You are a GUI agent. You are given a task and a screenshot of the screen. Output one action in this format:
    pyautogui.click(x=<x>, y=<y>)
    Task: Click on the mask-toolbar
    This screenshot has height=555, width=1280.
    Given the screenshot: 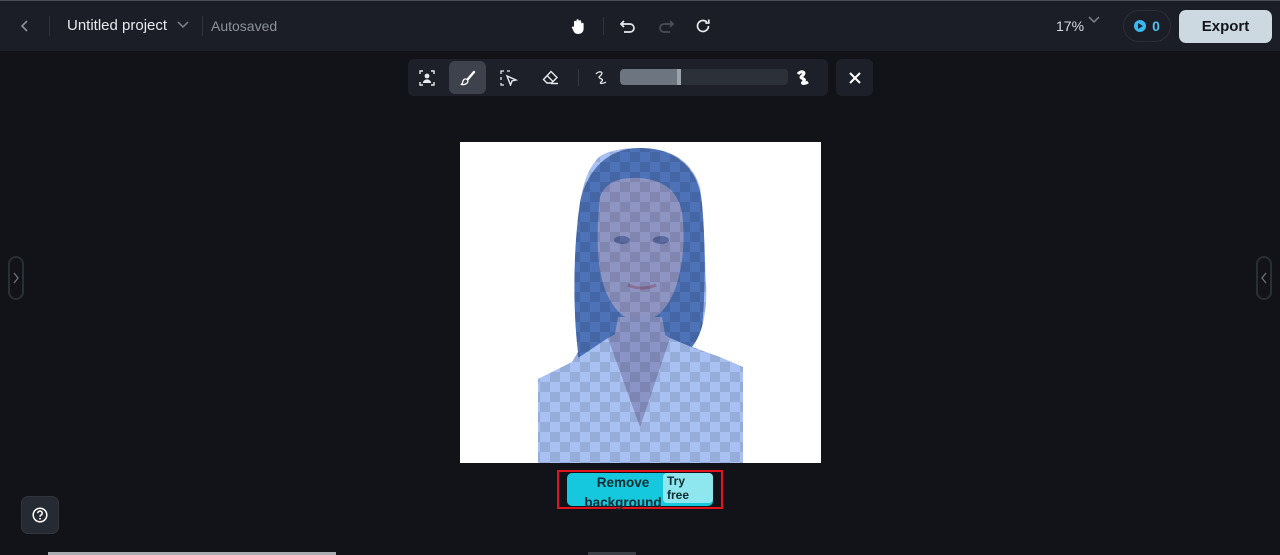 What is the action you would take?
    pyautogui.click(x=618, y=77)
    